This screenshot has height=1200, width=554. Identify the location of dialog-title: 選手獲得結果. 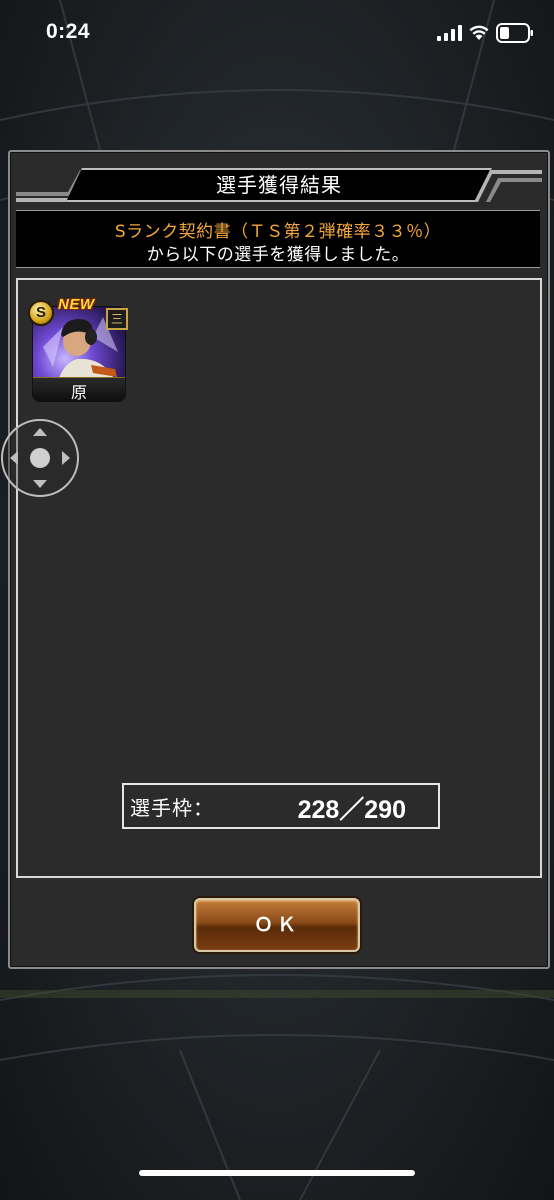
(279, 185).